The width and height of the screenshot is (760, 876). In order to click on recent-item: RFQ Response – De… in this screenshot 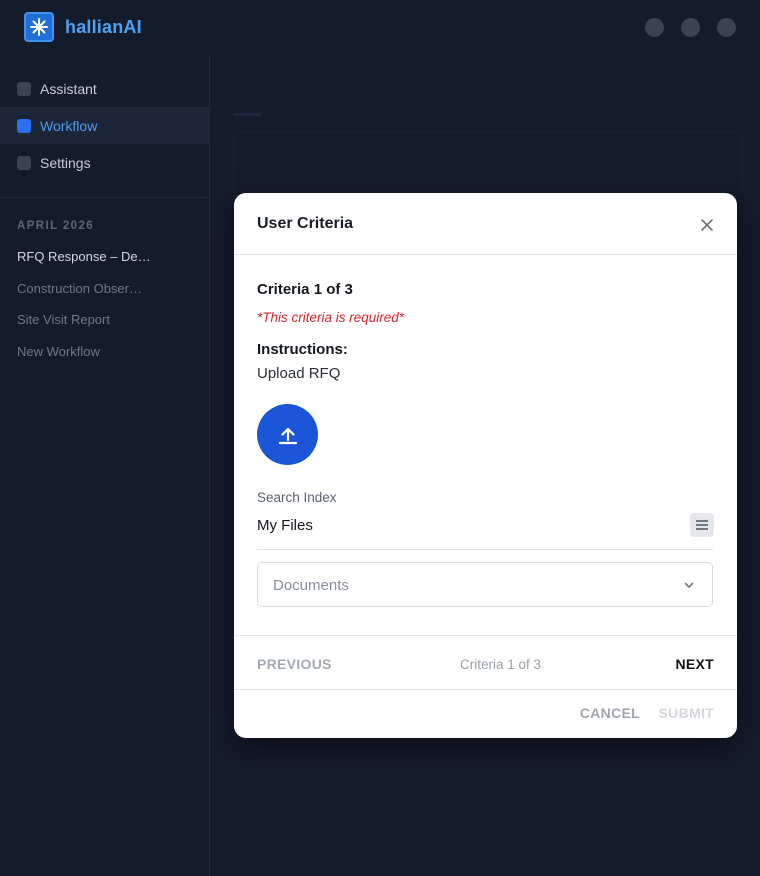, I will do `click(75, 257)`.